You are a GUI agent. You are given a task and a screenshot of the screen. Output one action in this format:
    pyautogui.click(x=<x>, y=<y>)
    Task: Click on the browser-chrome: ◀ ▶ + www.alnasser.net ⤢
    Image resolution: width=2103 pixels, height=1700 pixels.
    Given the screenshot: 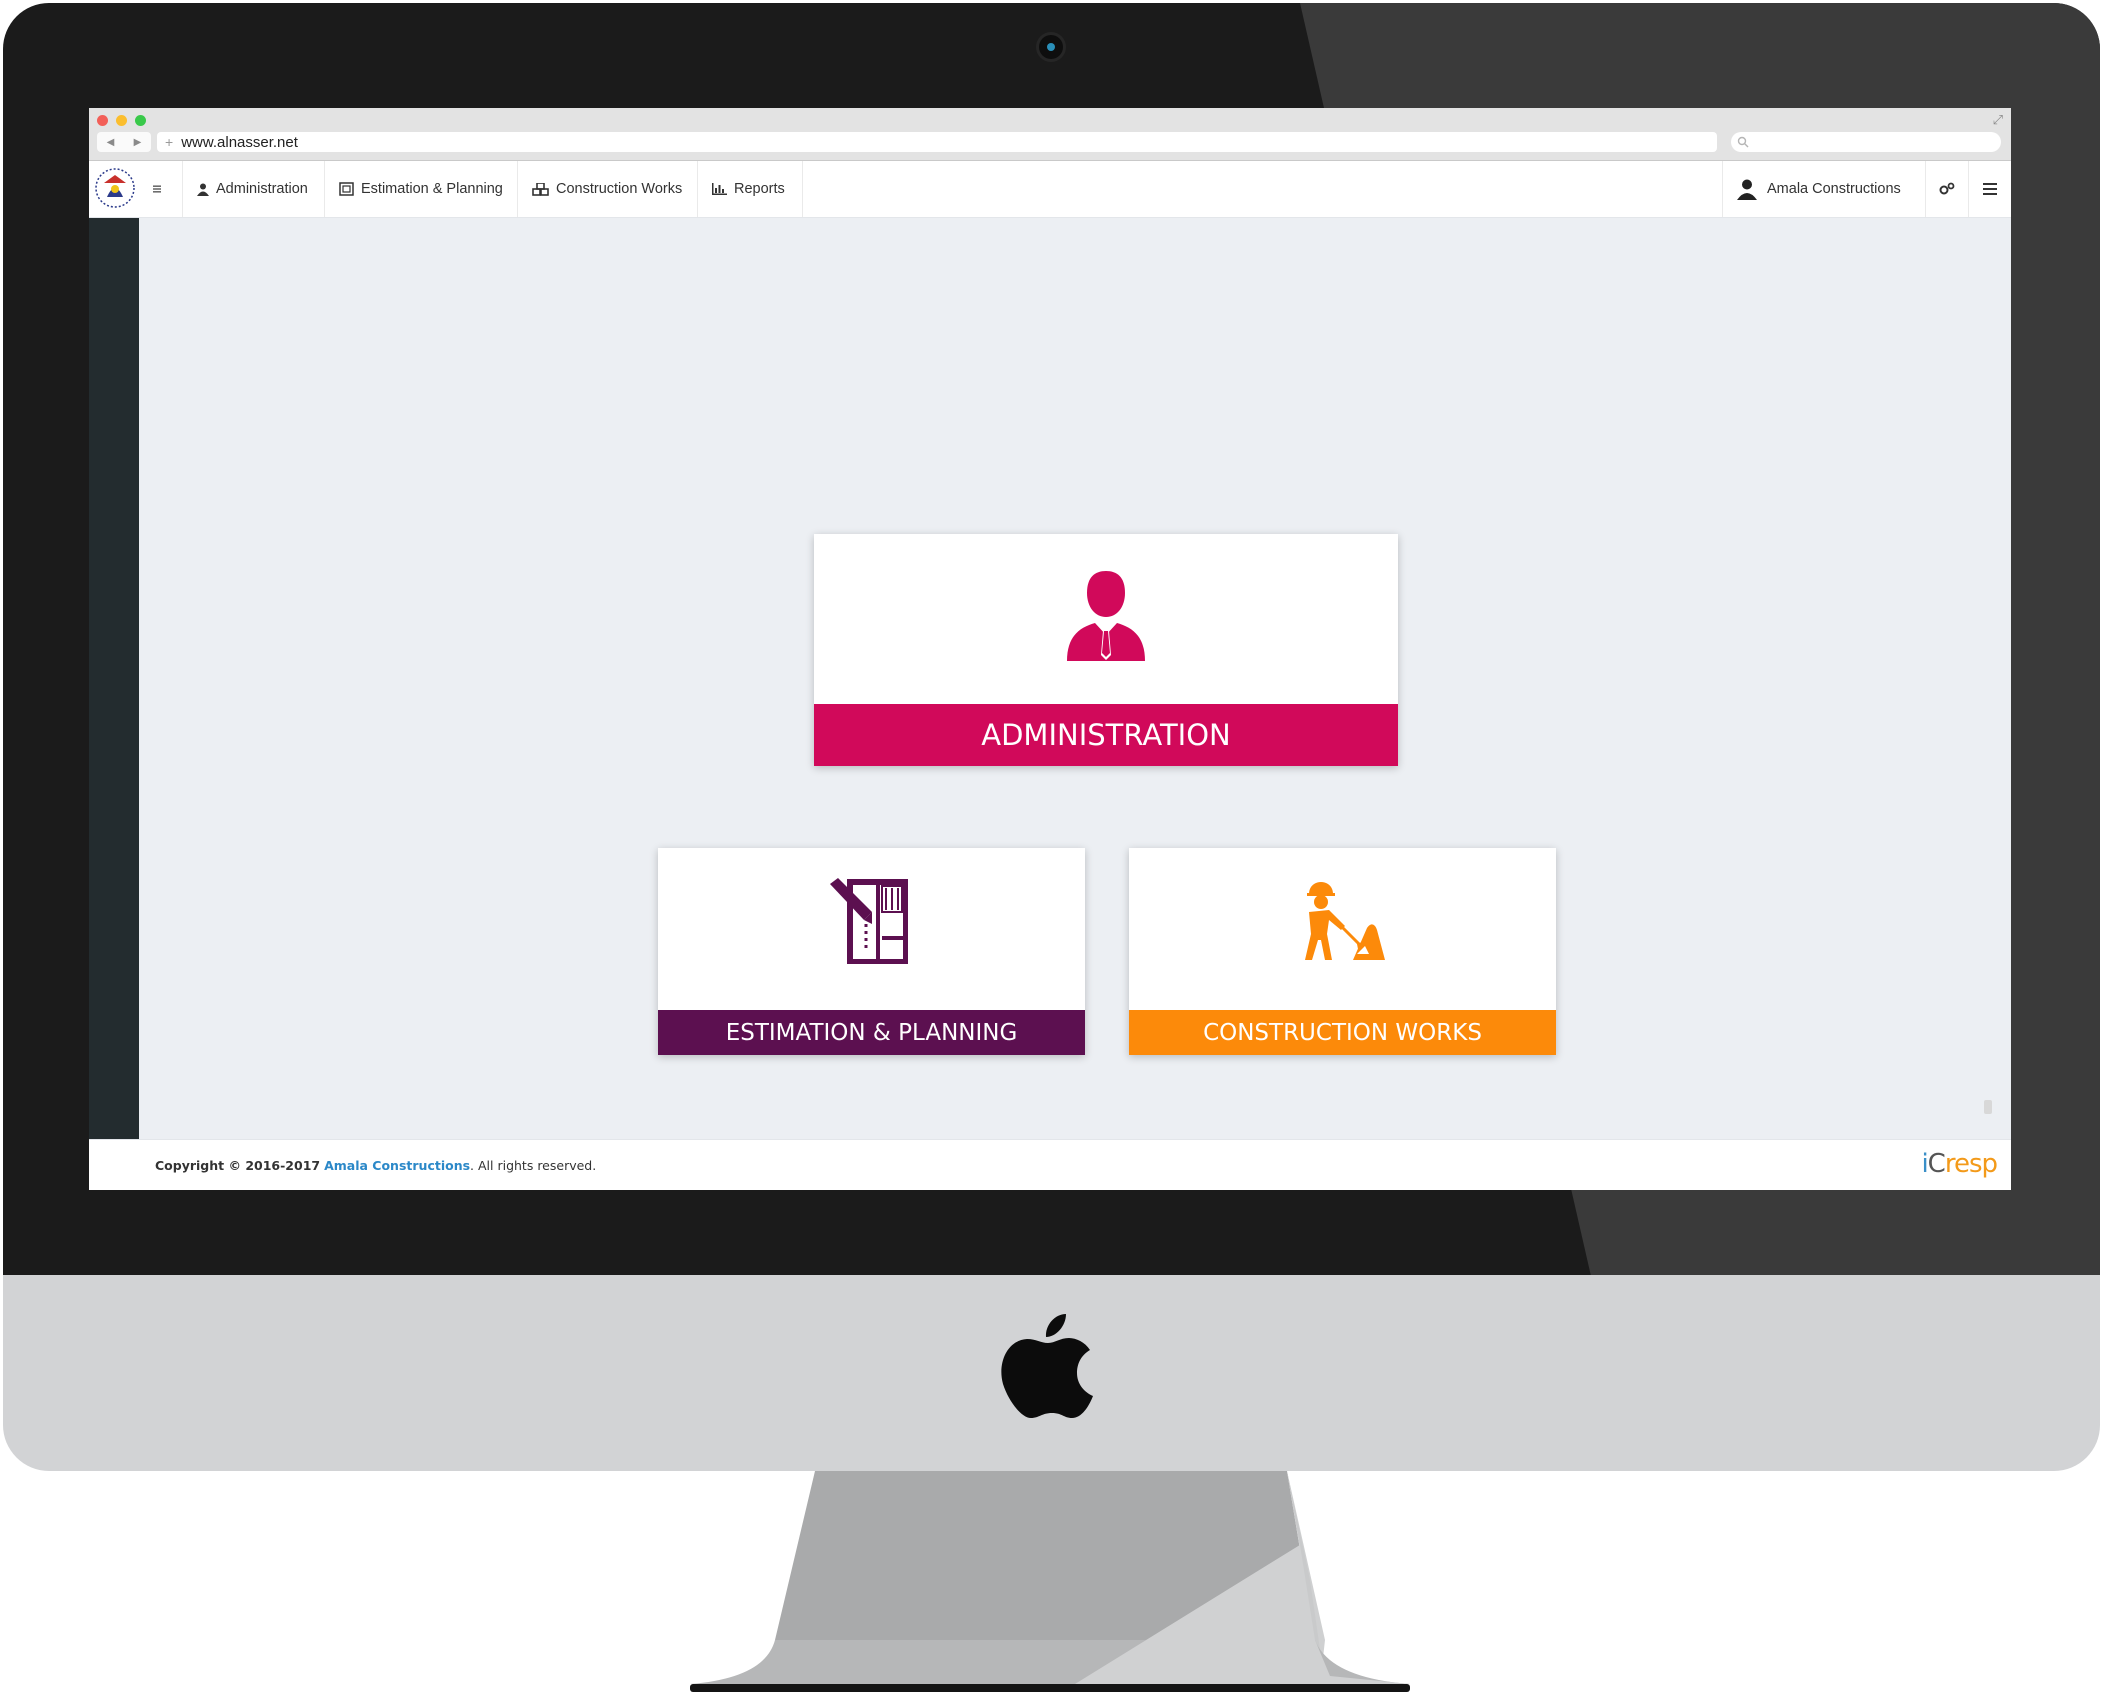 What is the action you would take?
    pyautogui.click(x=1050, y=134)
    